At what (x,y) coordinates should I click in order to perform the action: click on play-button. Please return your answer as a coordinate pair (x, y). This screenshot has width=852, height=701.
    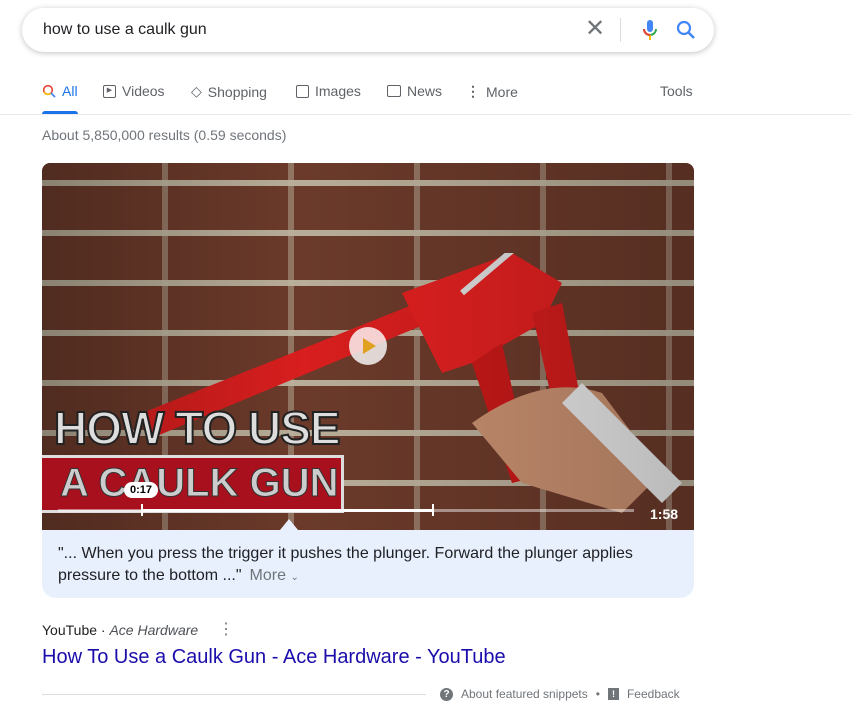
    Looking at the image, I should click on (368, 346).